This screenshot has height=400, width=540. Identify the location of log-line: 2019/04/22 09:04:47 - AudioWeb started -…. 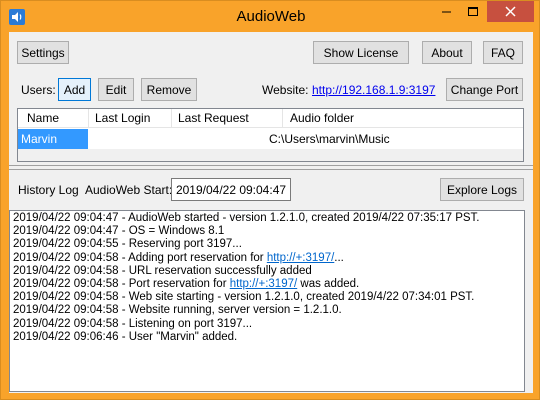
(246, 218).